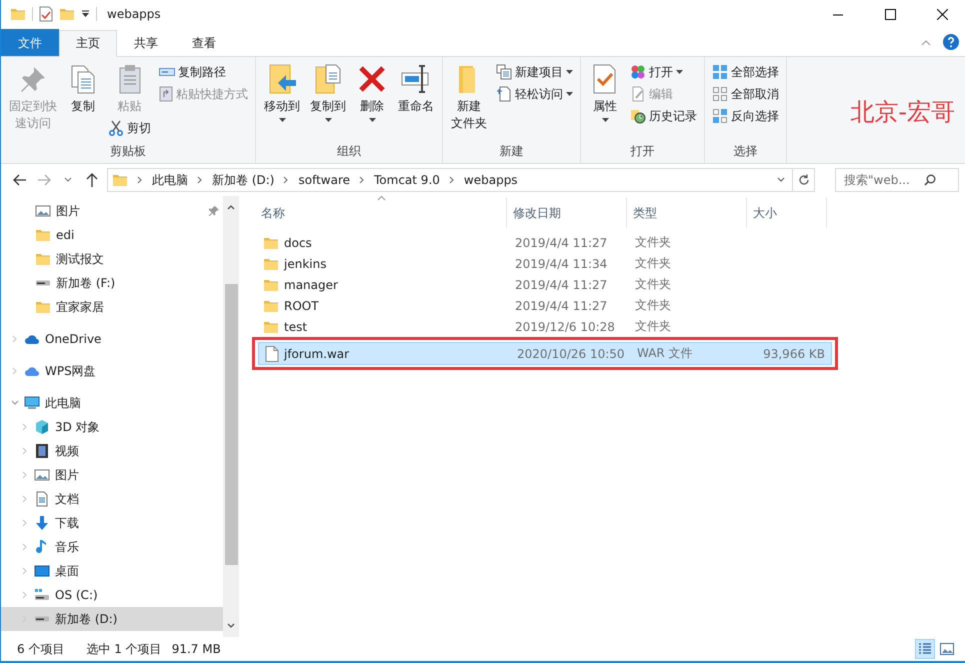  I want to click on document-icon, so click(504, 94).